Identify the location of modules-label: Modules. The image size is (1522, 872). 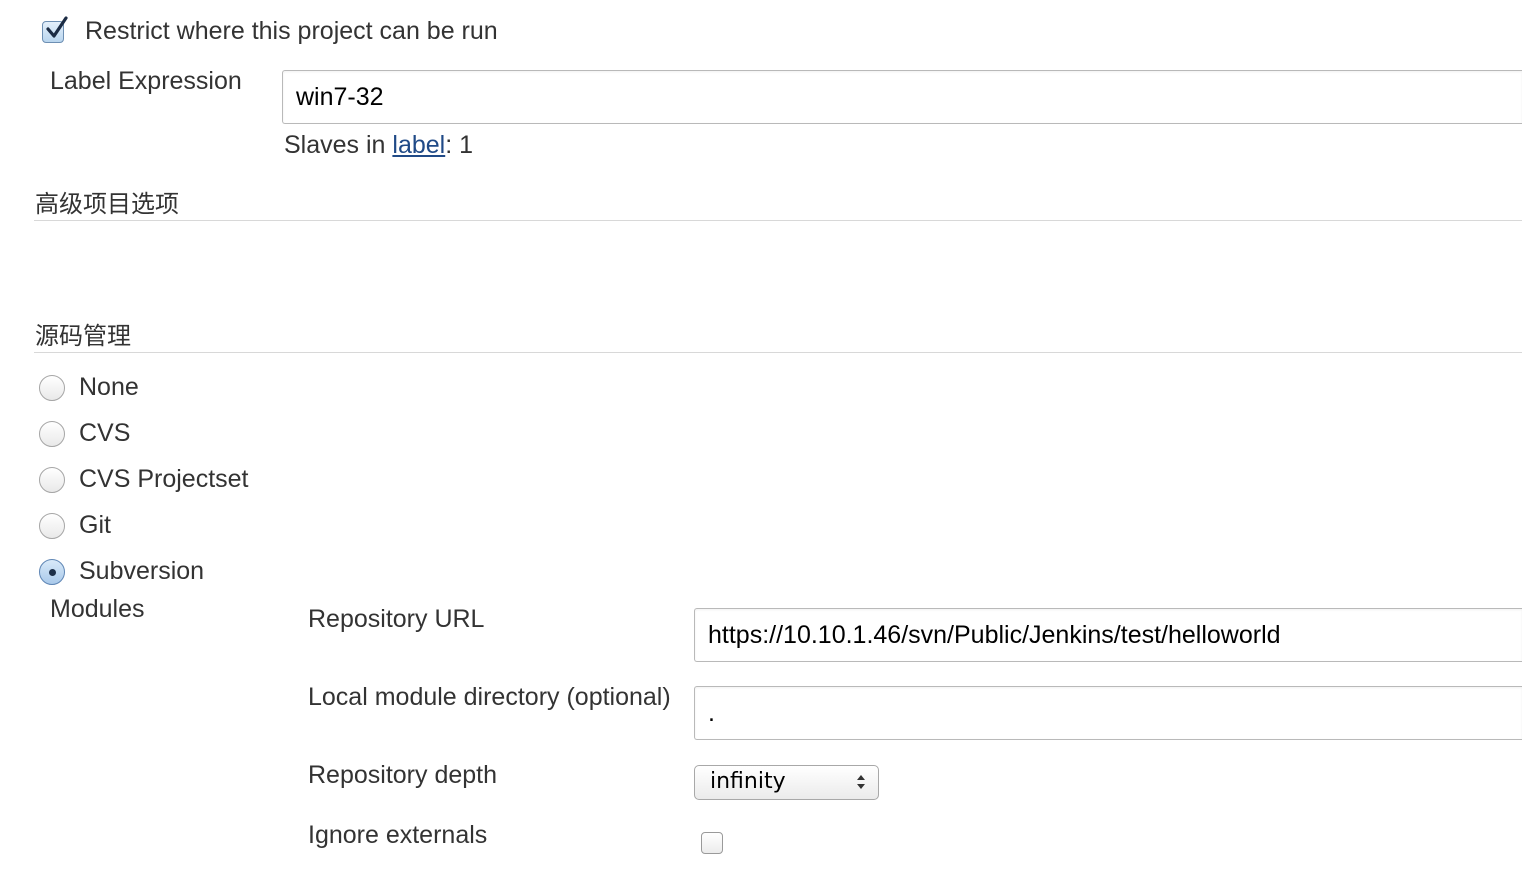
(97, 609).